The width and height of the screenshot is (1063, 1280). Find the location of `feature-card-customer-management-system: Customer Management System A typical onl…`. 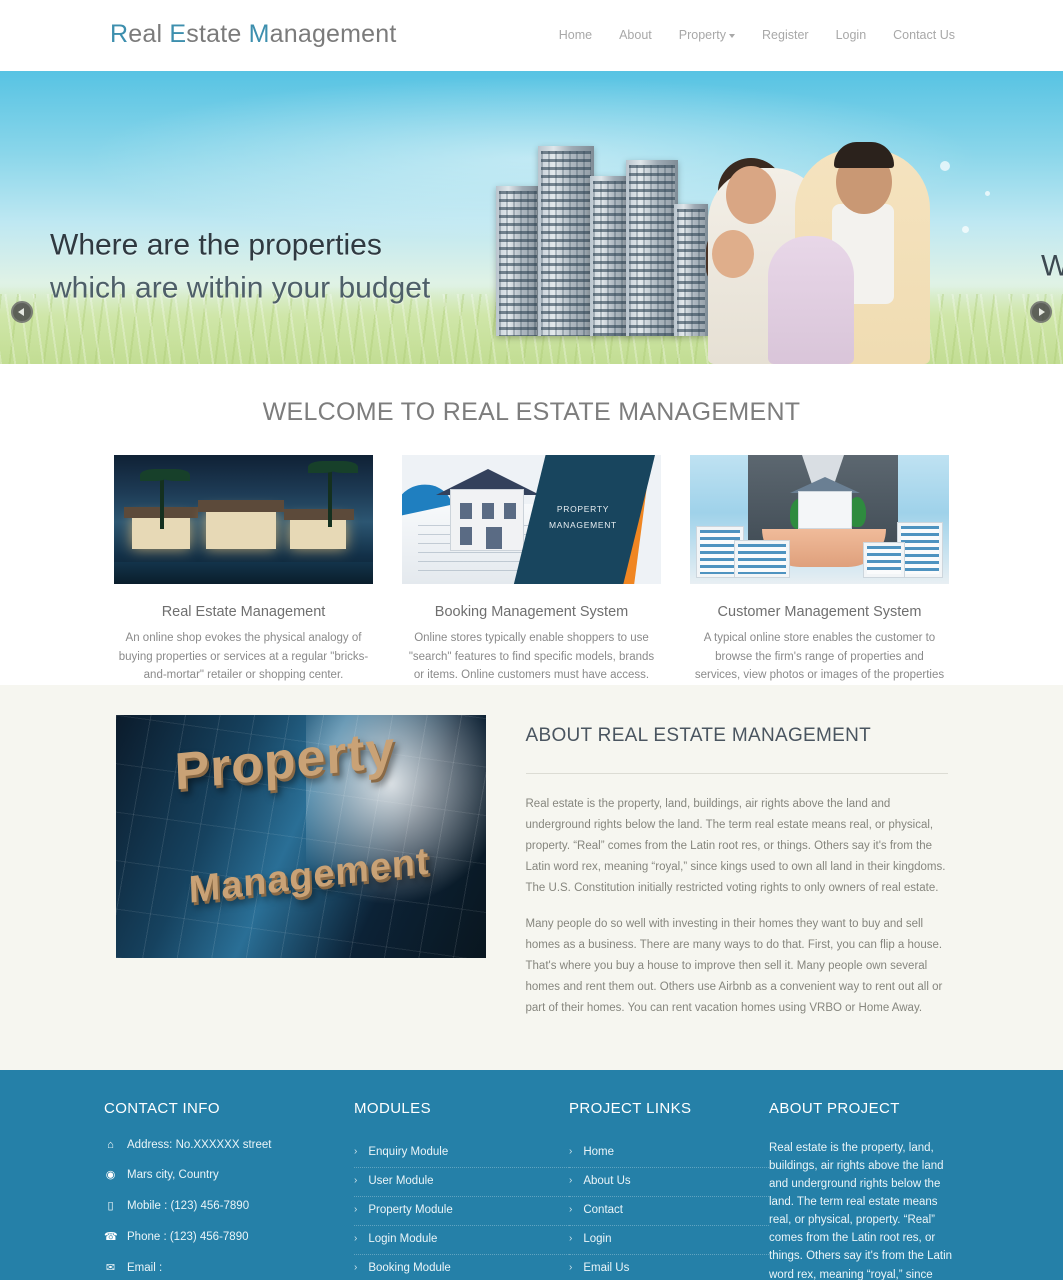

feature-card-customer-management-system: Customer Management System A typical onl… is located at coordinates (819, 570).